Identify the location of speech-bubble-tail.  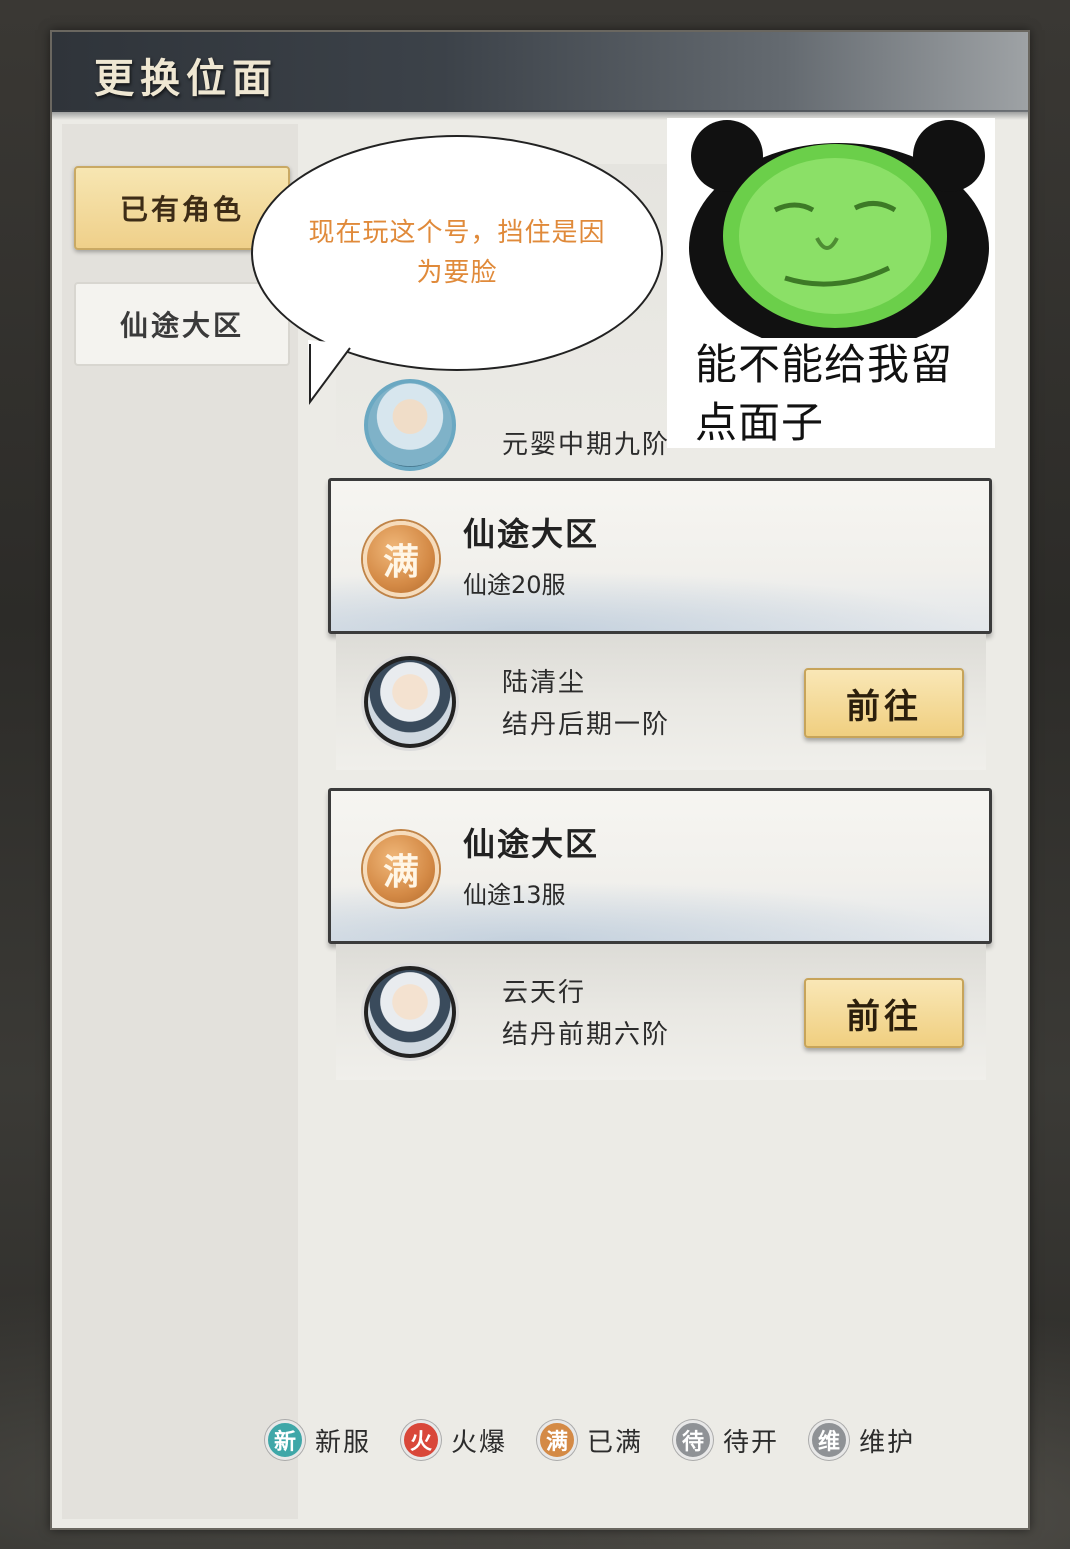
(330, 373).